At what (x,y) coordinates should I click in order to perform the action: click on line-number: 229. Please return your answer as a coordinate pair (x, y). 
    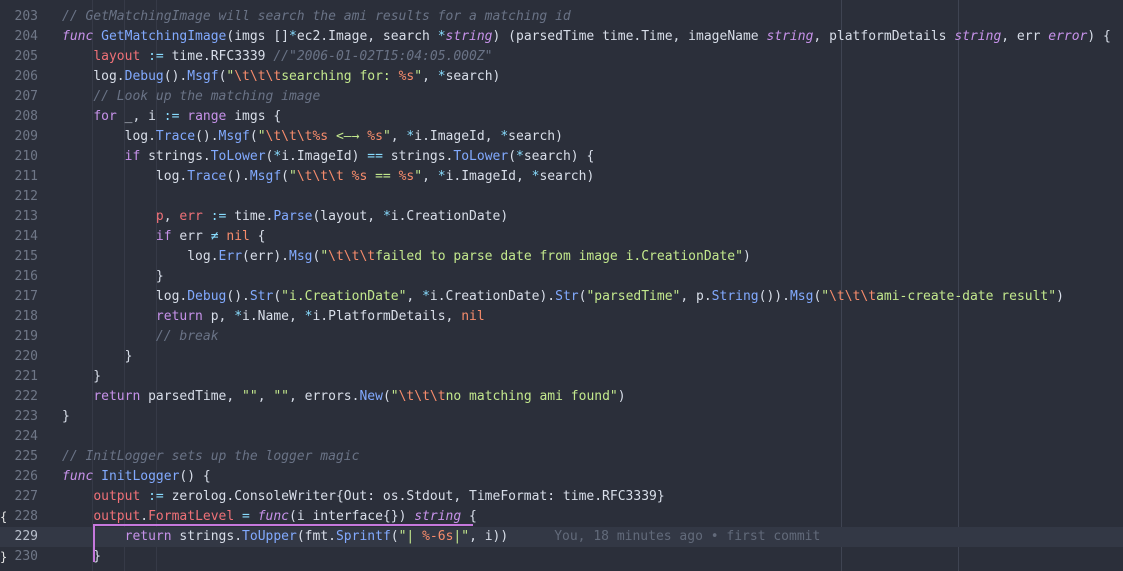
    Looking at the image, I should click on (26, 536).